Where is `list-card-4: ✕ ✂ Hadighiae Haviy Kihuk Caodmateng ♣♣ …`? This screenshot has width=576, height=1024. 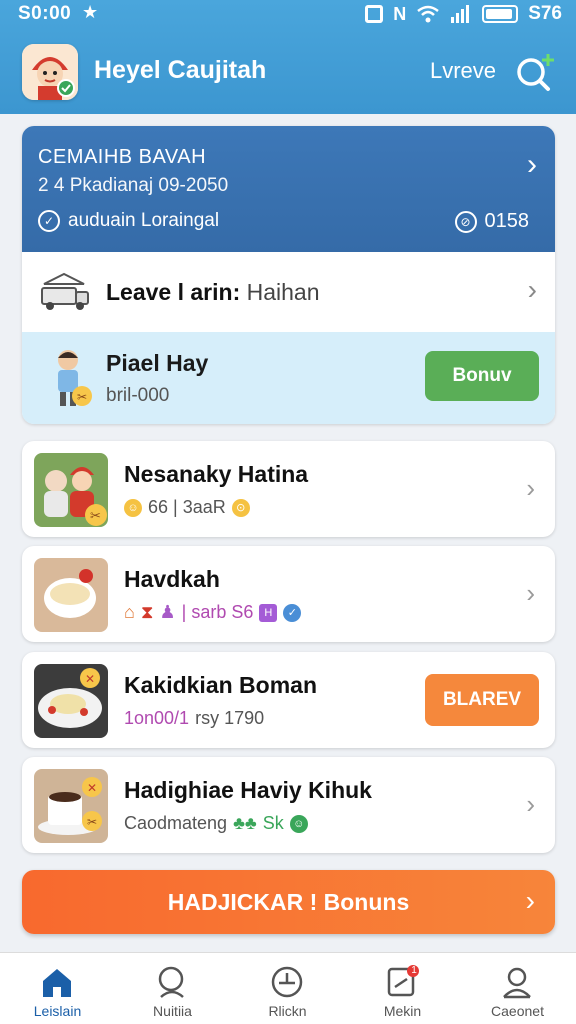 list-card-4: ✕ ✂ Hadighiae Haviy Kihuk Caodmateng ♣♣ … is located at coordinates (288, 805).